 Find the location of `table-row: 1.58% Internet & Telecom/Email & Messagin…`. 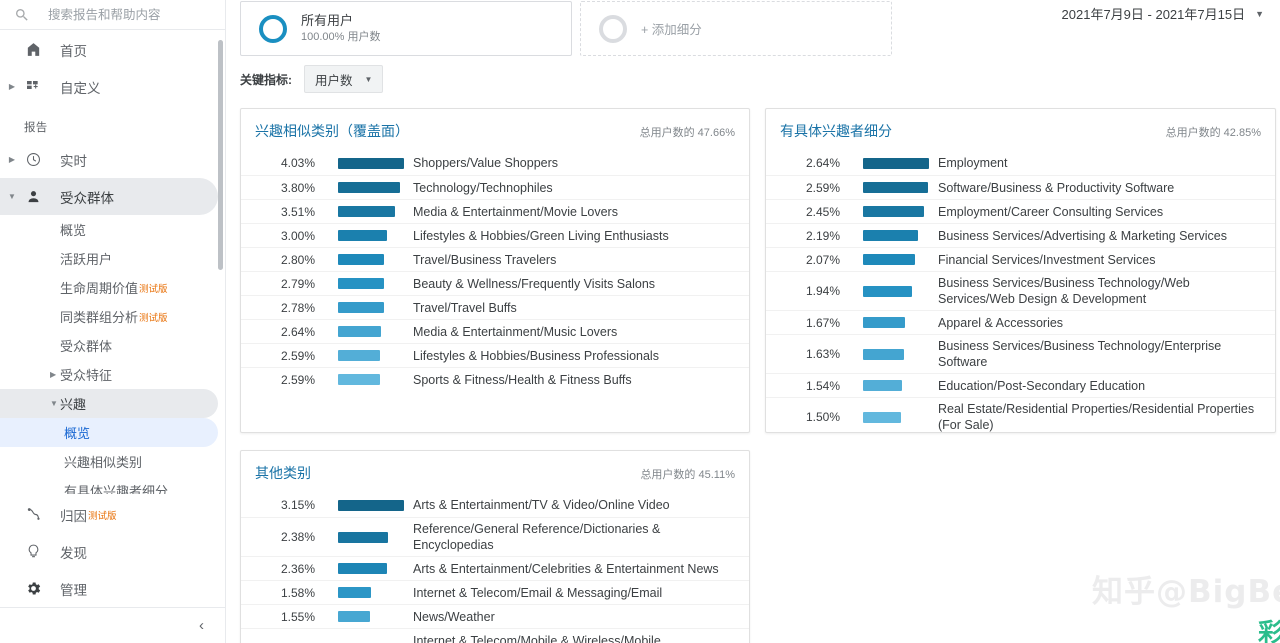

table-row: 1.58% Internet & Telecom/Email & Messagin… is located at coordinates (495, 592).